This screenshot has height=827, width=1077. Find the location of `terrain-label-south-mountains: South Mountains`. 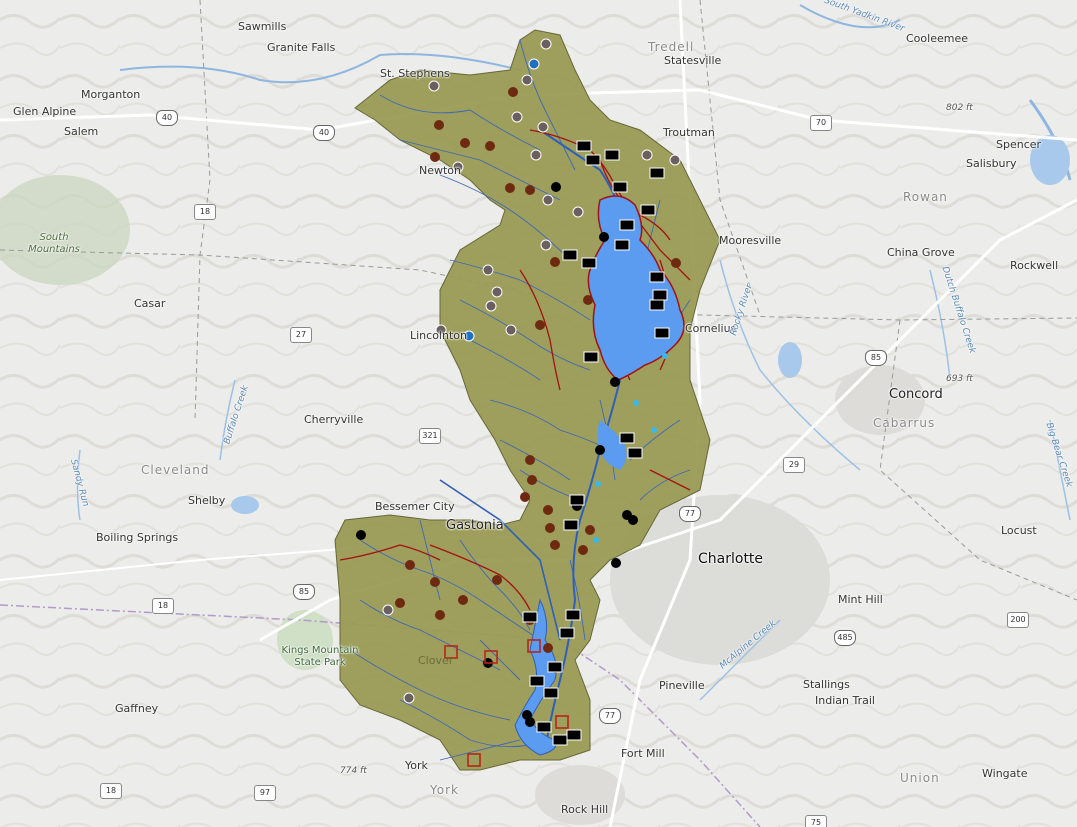

terrain-label-south-mountains: South Mountains is located at coordinates (54, 243).